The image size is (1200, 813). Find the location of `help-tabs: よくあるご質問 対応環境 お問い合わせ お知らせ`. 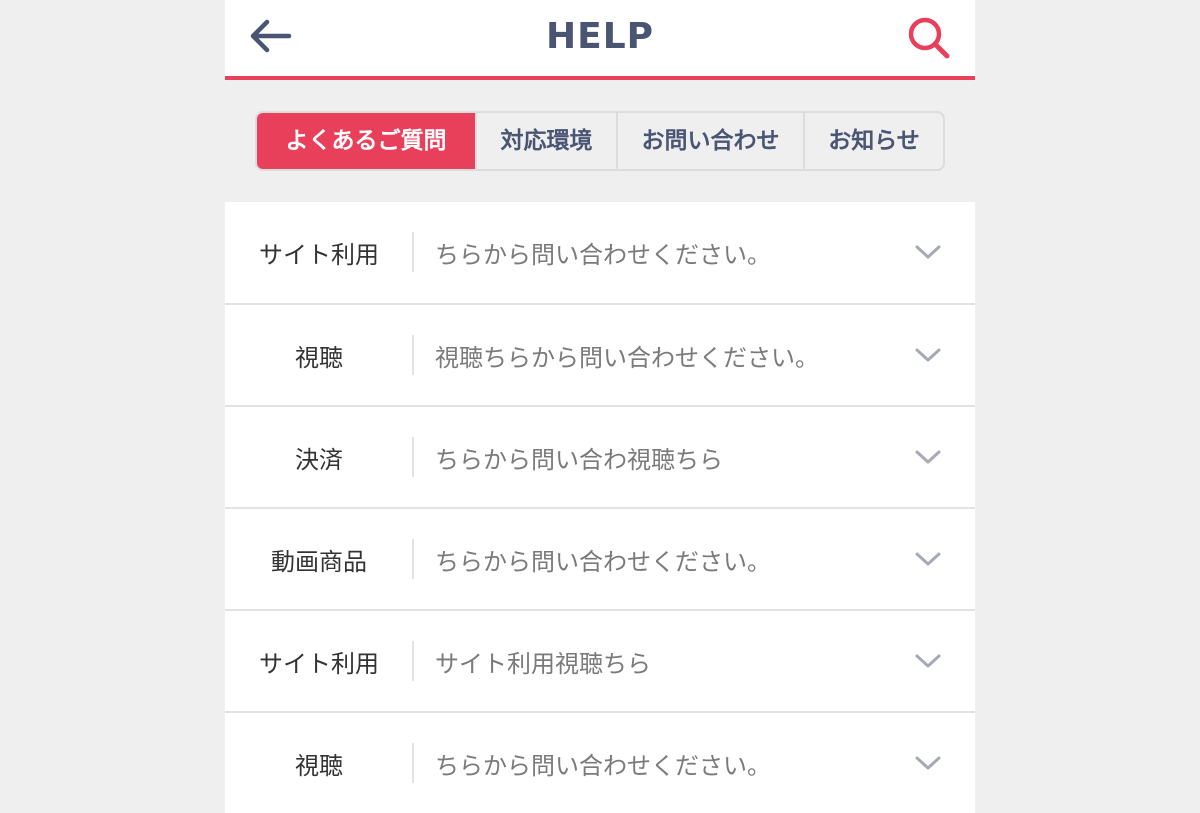

help-tabs: よくあるご質問 対応環境 お問い合わせ お知らせ is located at coordinates (600, 141).